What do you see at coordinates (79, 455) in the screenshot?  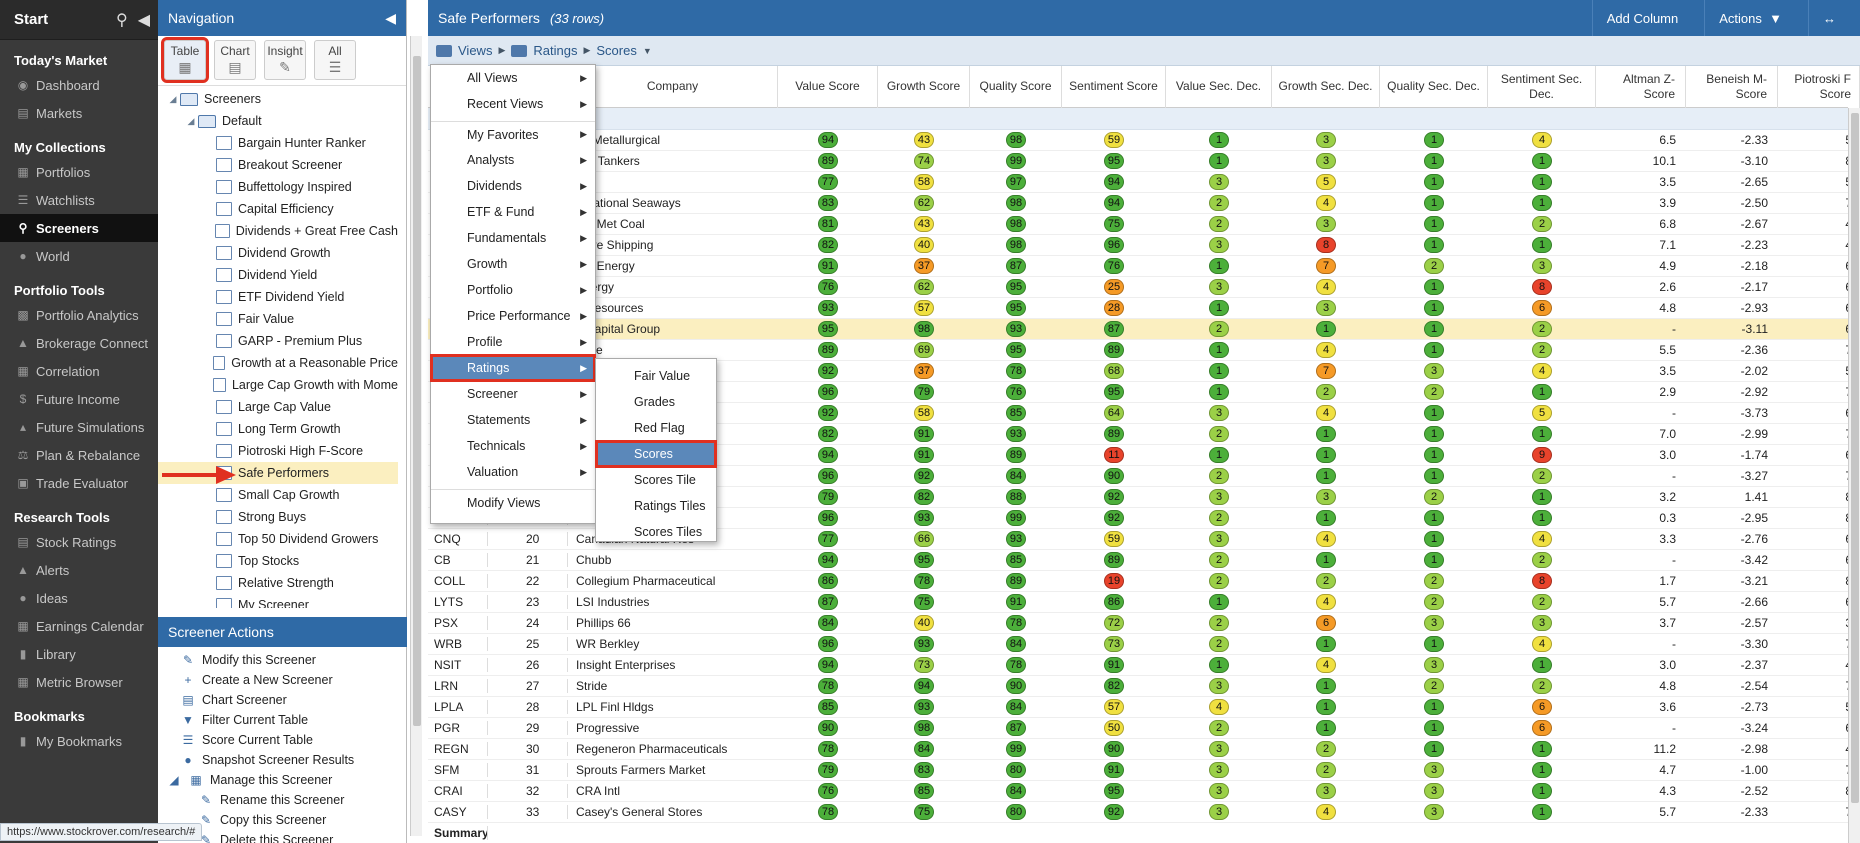 I see `sidebar-item-plan-rebalance: ⚖ Plan & Rebalance` at bounding box center [79, 455].